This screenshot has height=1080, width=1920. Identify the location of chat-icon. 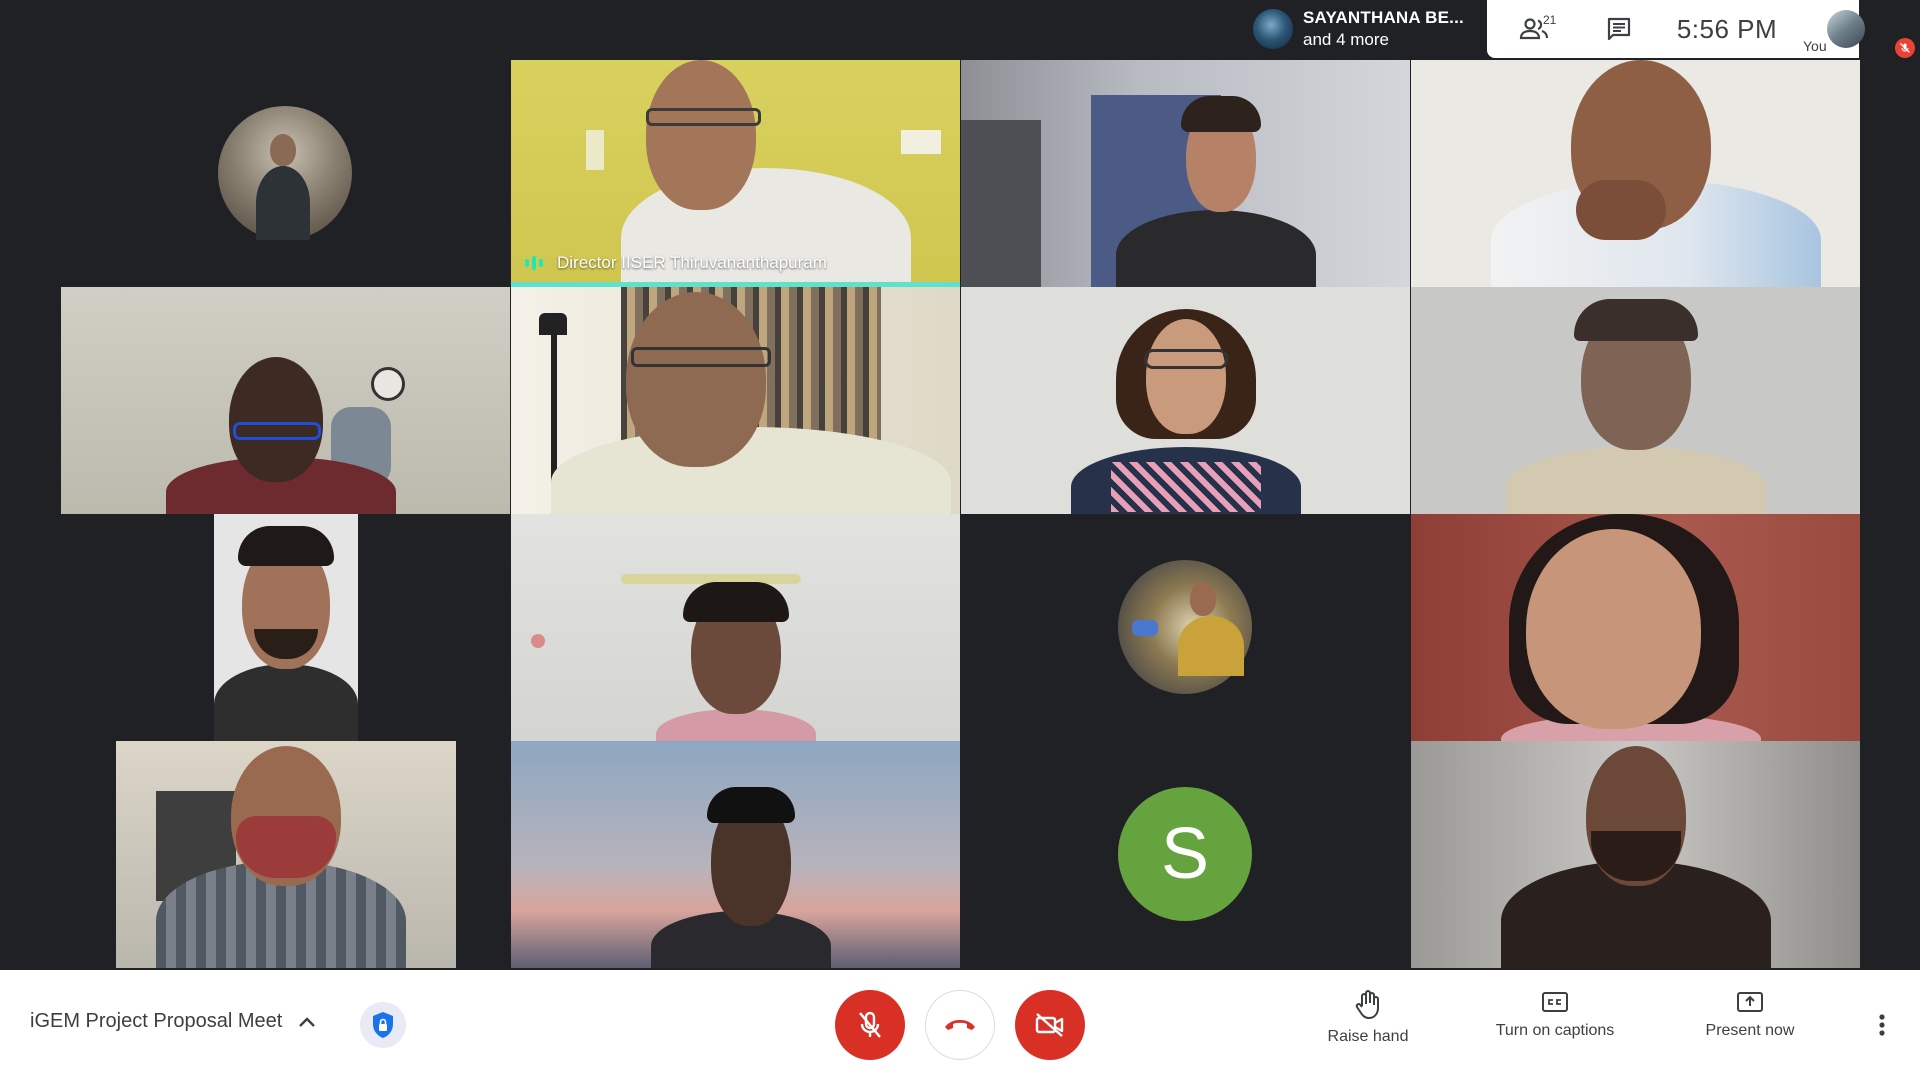
(1619, 29).